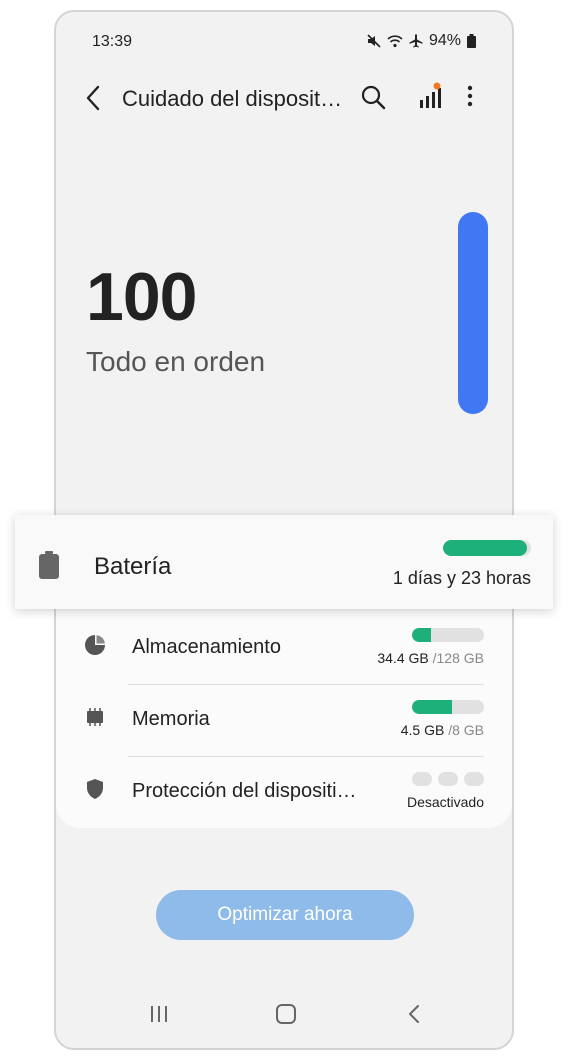 This screenshot has height=1058, width=568. I want to click on score-status: Todo en orden, so click(176, 361).